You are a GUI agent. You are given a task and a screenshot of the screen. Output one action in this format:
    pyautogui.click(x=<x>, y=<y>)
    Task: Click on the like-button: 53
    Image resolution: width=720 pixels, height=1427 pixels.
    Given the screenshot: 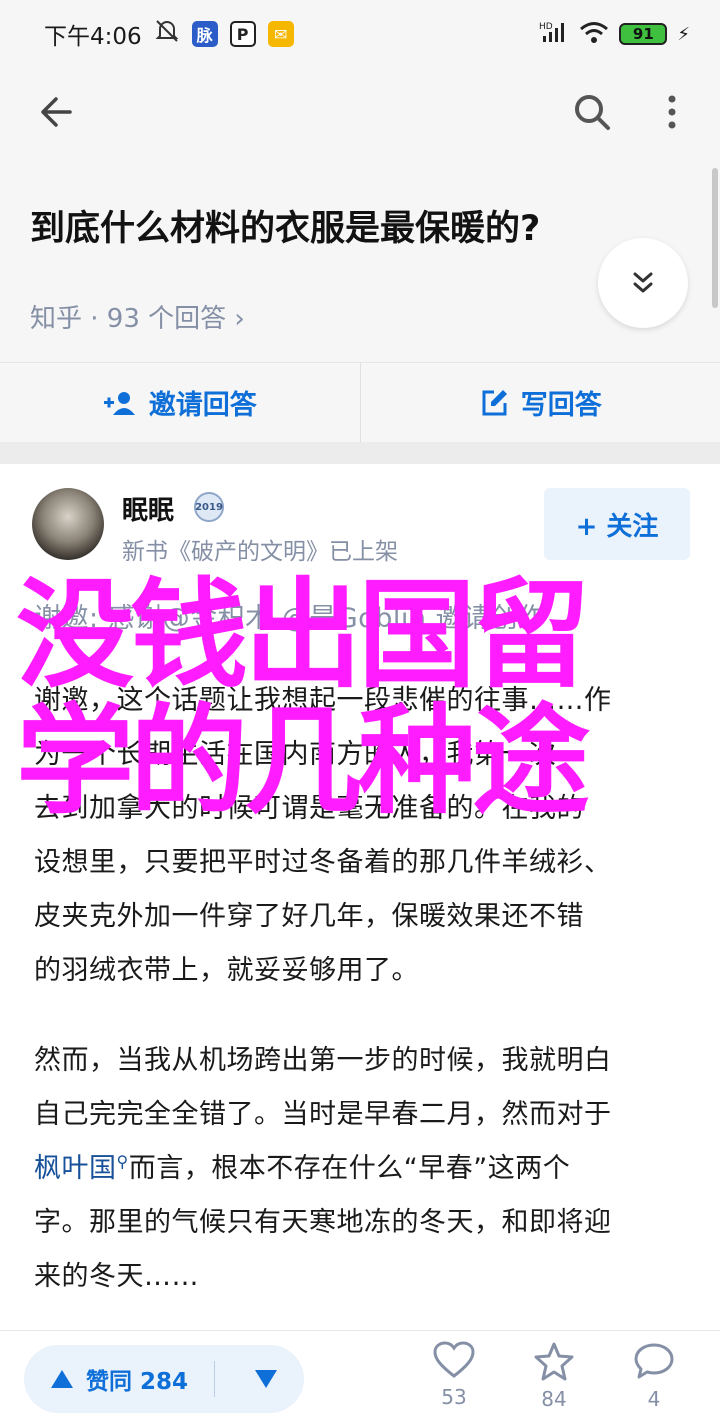 What is the action you would take?
    pyautogui.click(x=454, y=1375)
    